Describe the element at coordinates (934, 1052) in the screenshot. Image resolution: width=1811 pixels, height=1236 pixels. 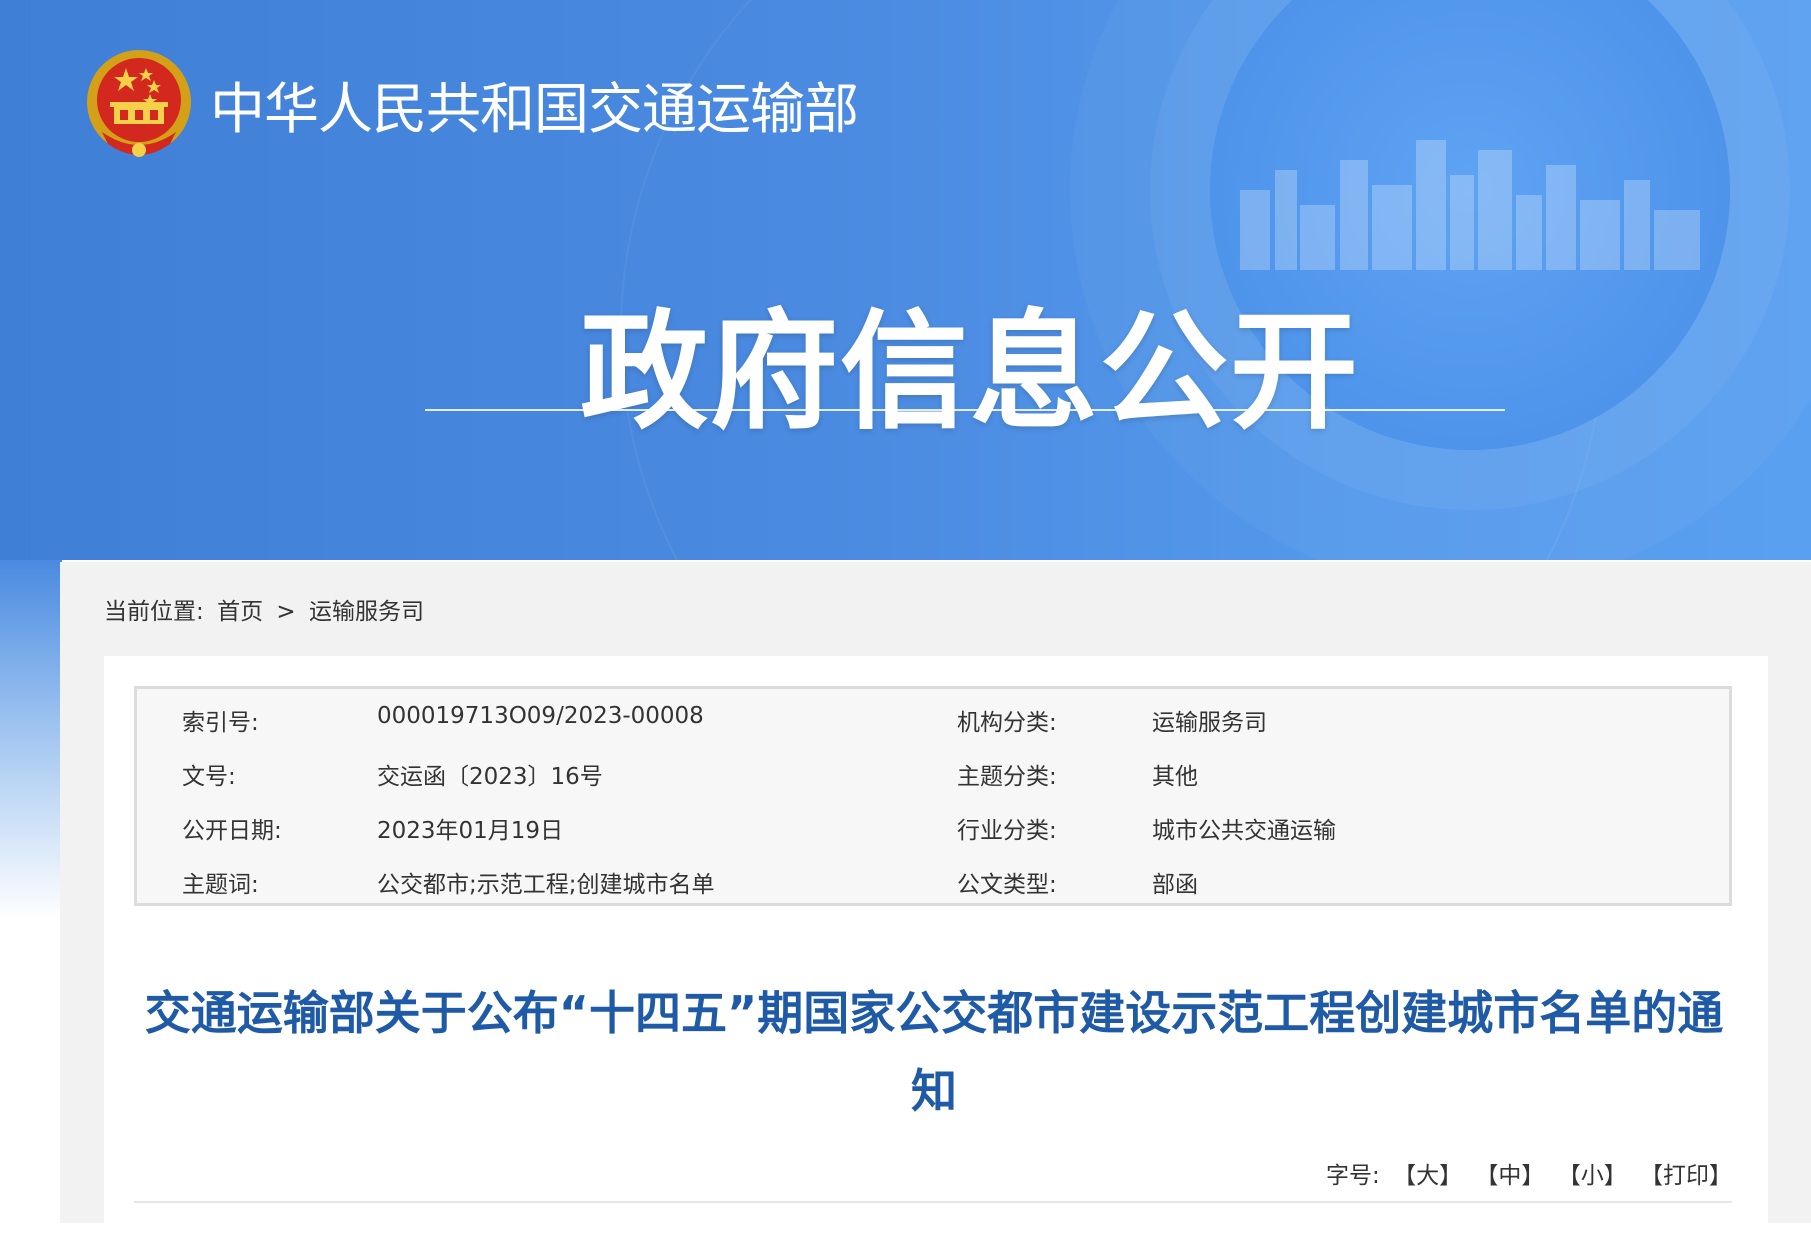
I see `document-title: 交通运输部关于公布“十四五”期国家公交都市建设示范工程创建城市名单的通知` at that location.